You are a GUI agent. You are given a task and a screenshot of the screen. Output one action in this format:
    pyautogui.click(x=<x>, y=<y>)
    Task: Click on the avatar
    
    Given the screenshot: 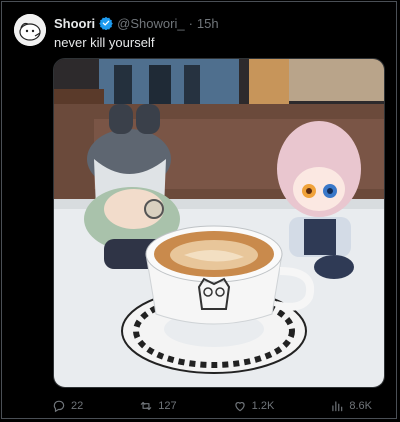 What is the action you would take?
    pyautogui.click(x=30, y=30)
    